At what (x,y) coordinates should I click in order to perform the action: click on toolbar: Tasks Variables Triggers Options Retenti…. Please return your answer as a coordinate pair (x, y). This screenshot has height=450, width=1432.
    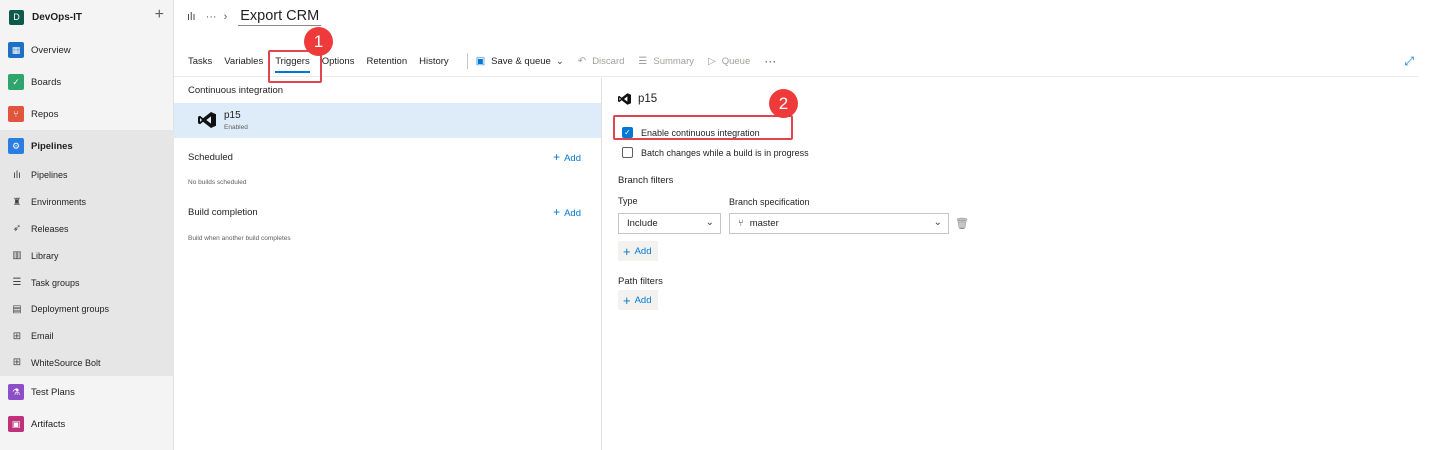
    Looking at the image, I should click on (796, 61).